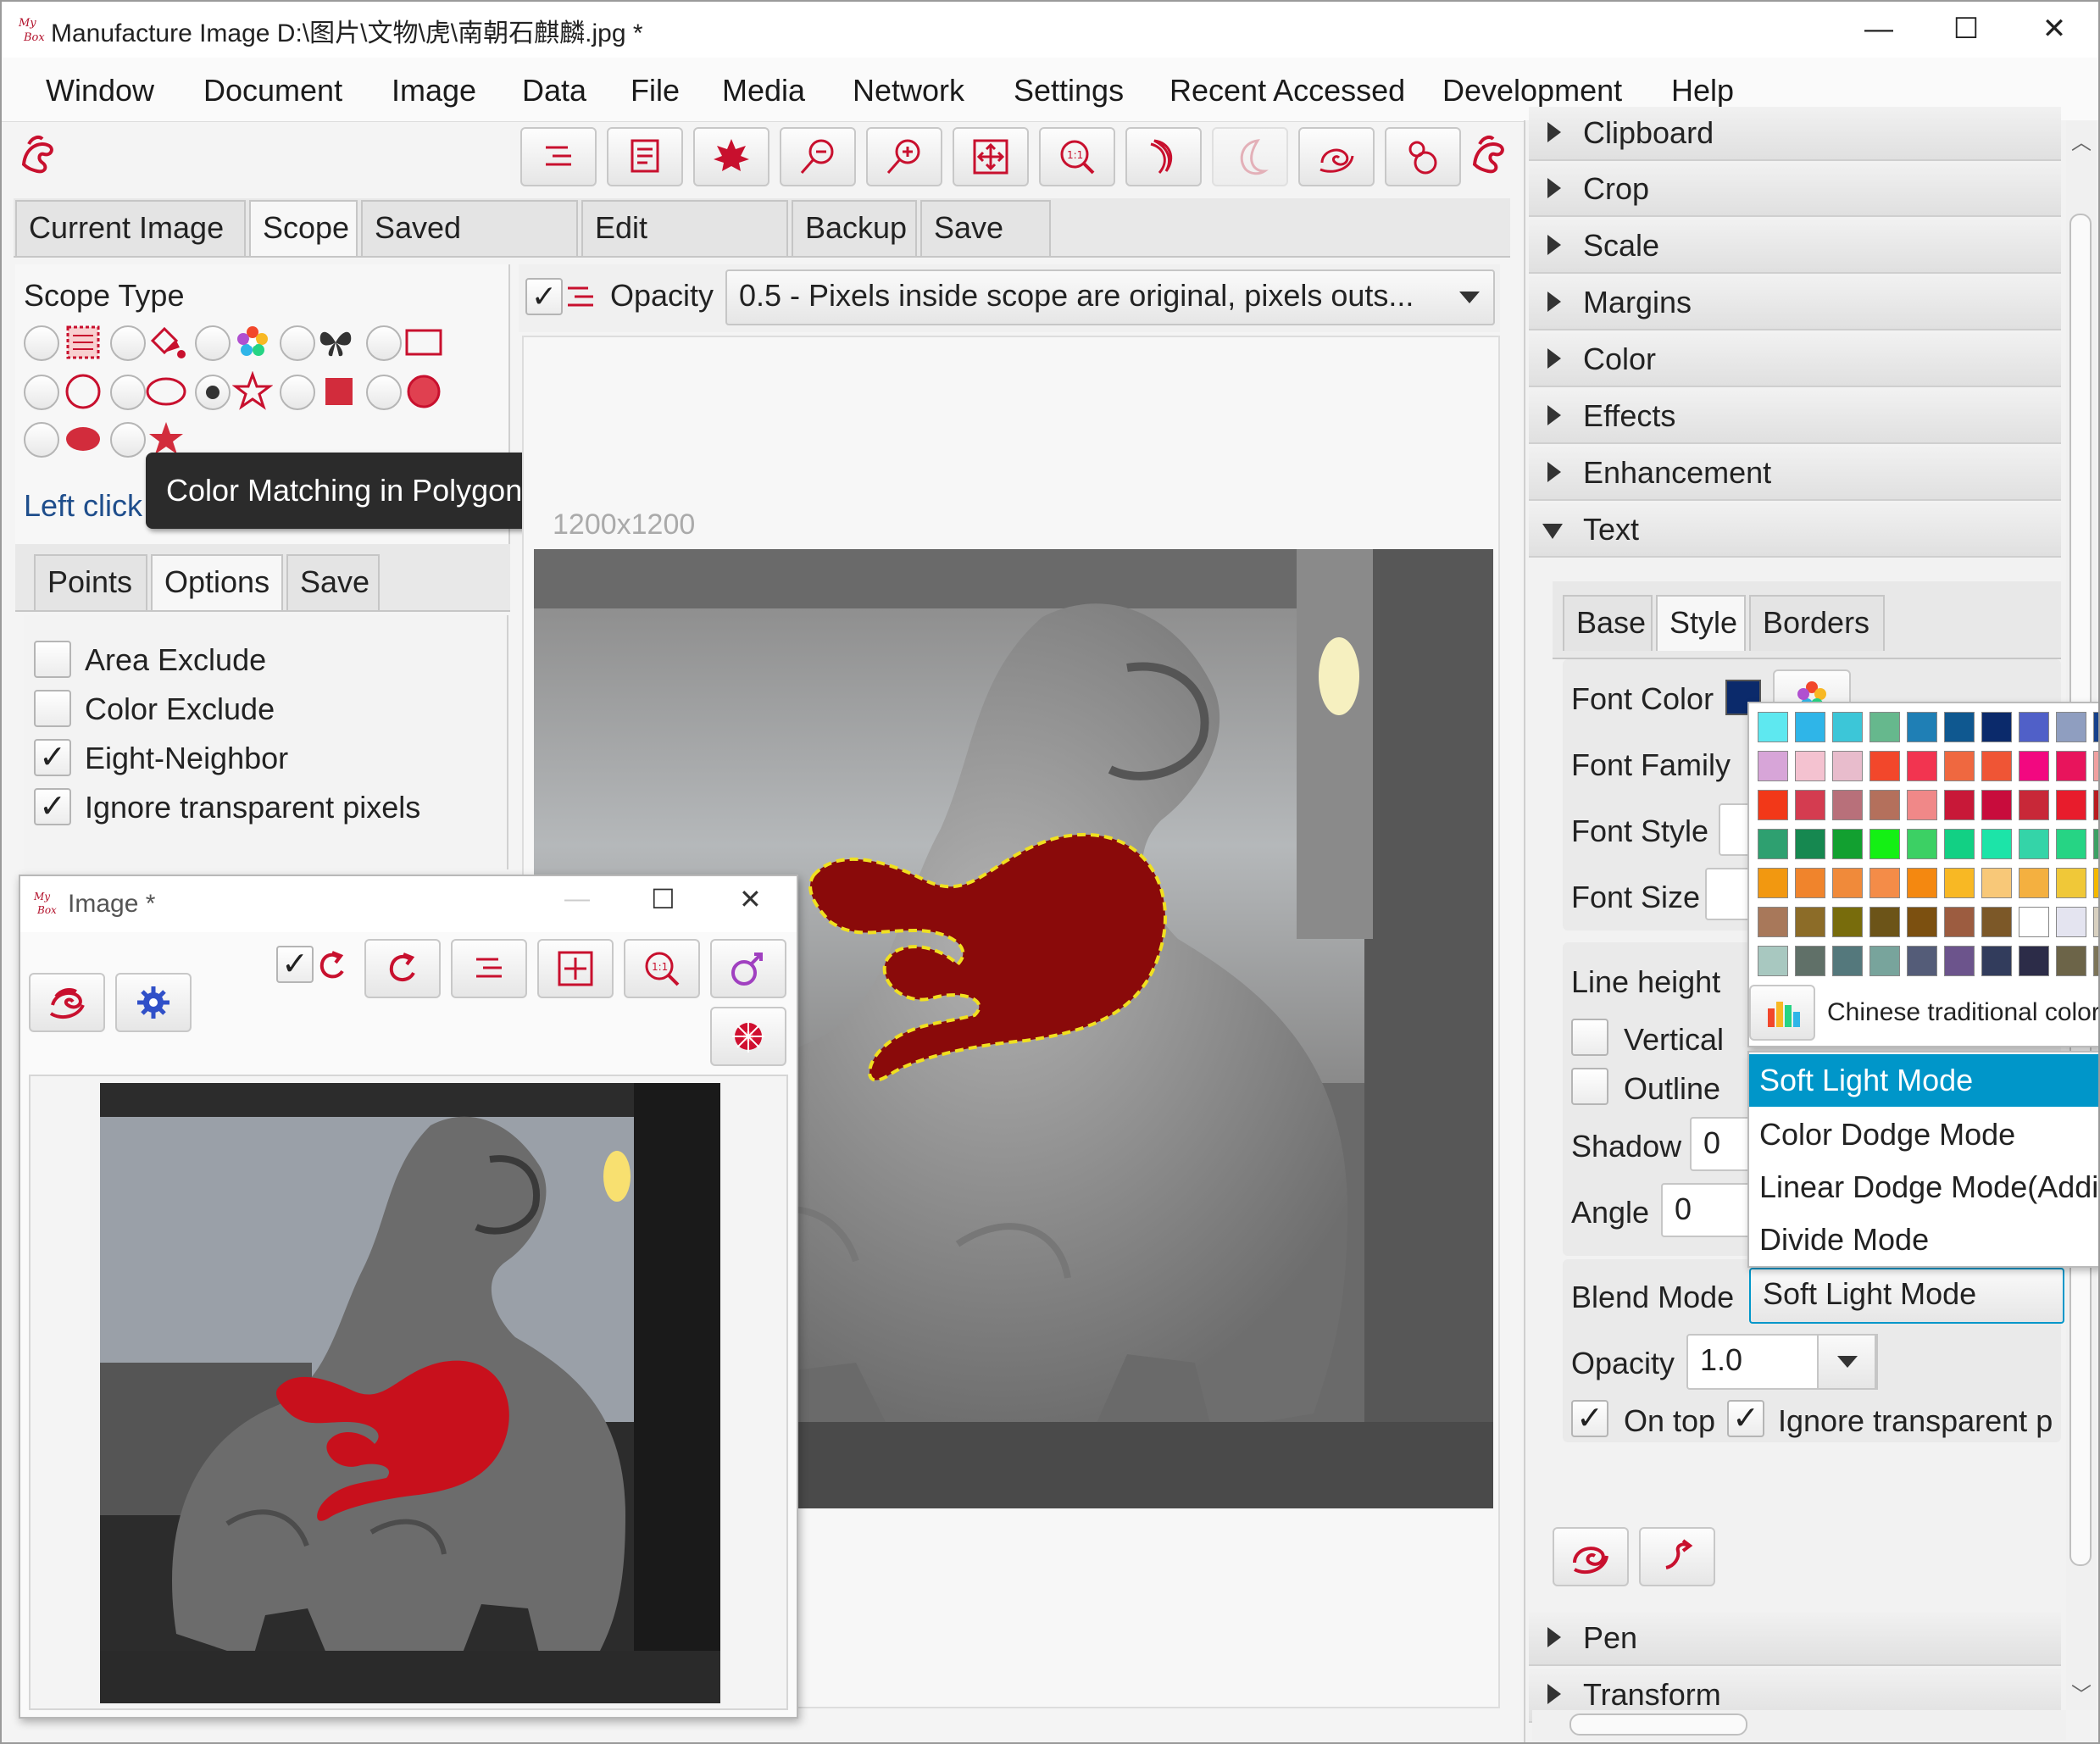 The image size is (2100, 1744). I want to click on tab-options: Options, so click(217, 582).